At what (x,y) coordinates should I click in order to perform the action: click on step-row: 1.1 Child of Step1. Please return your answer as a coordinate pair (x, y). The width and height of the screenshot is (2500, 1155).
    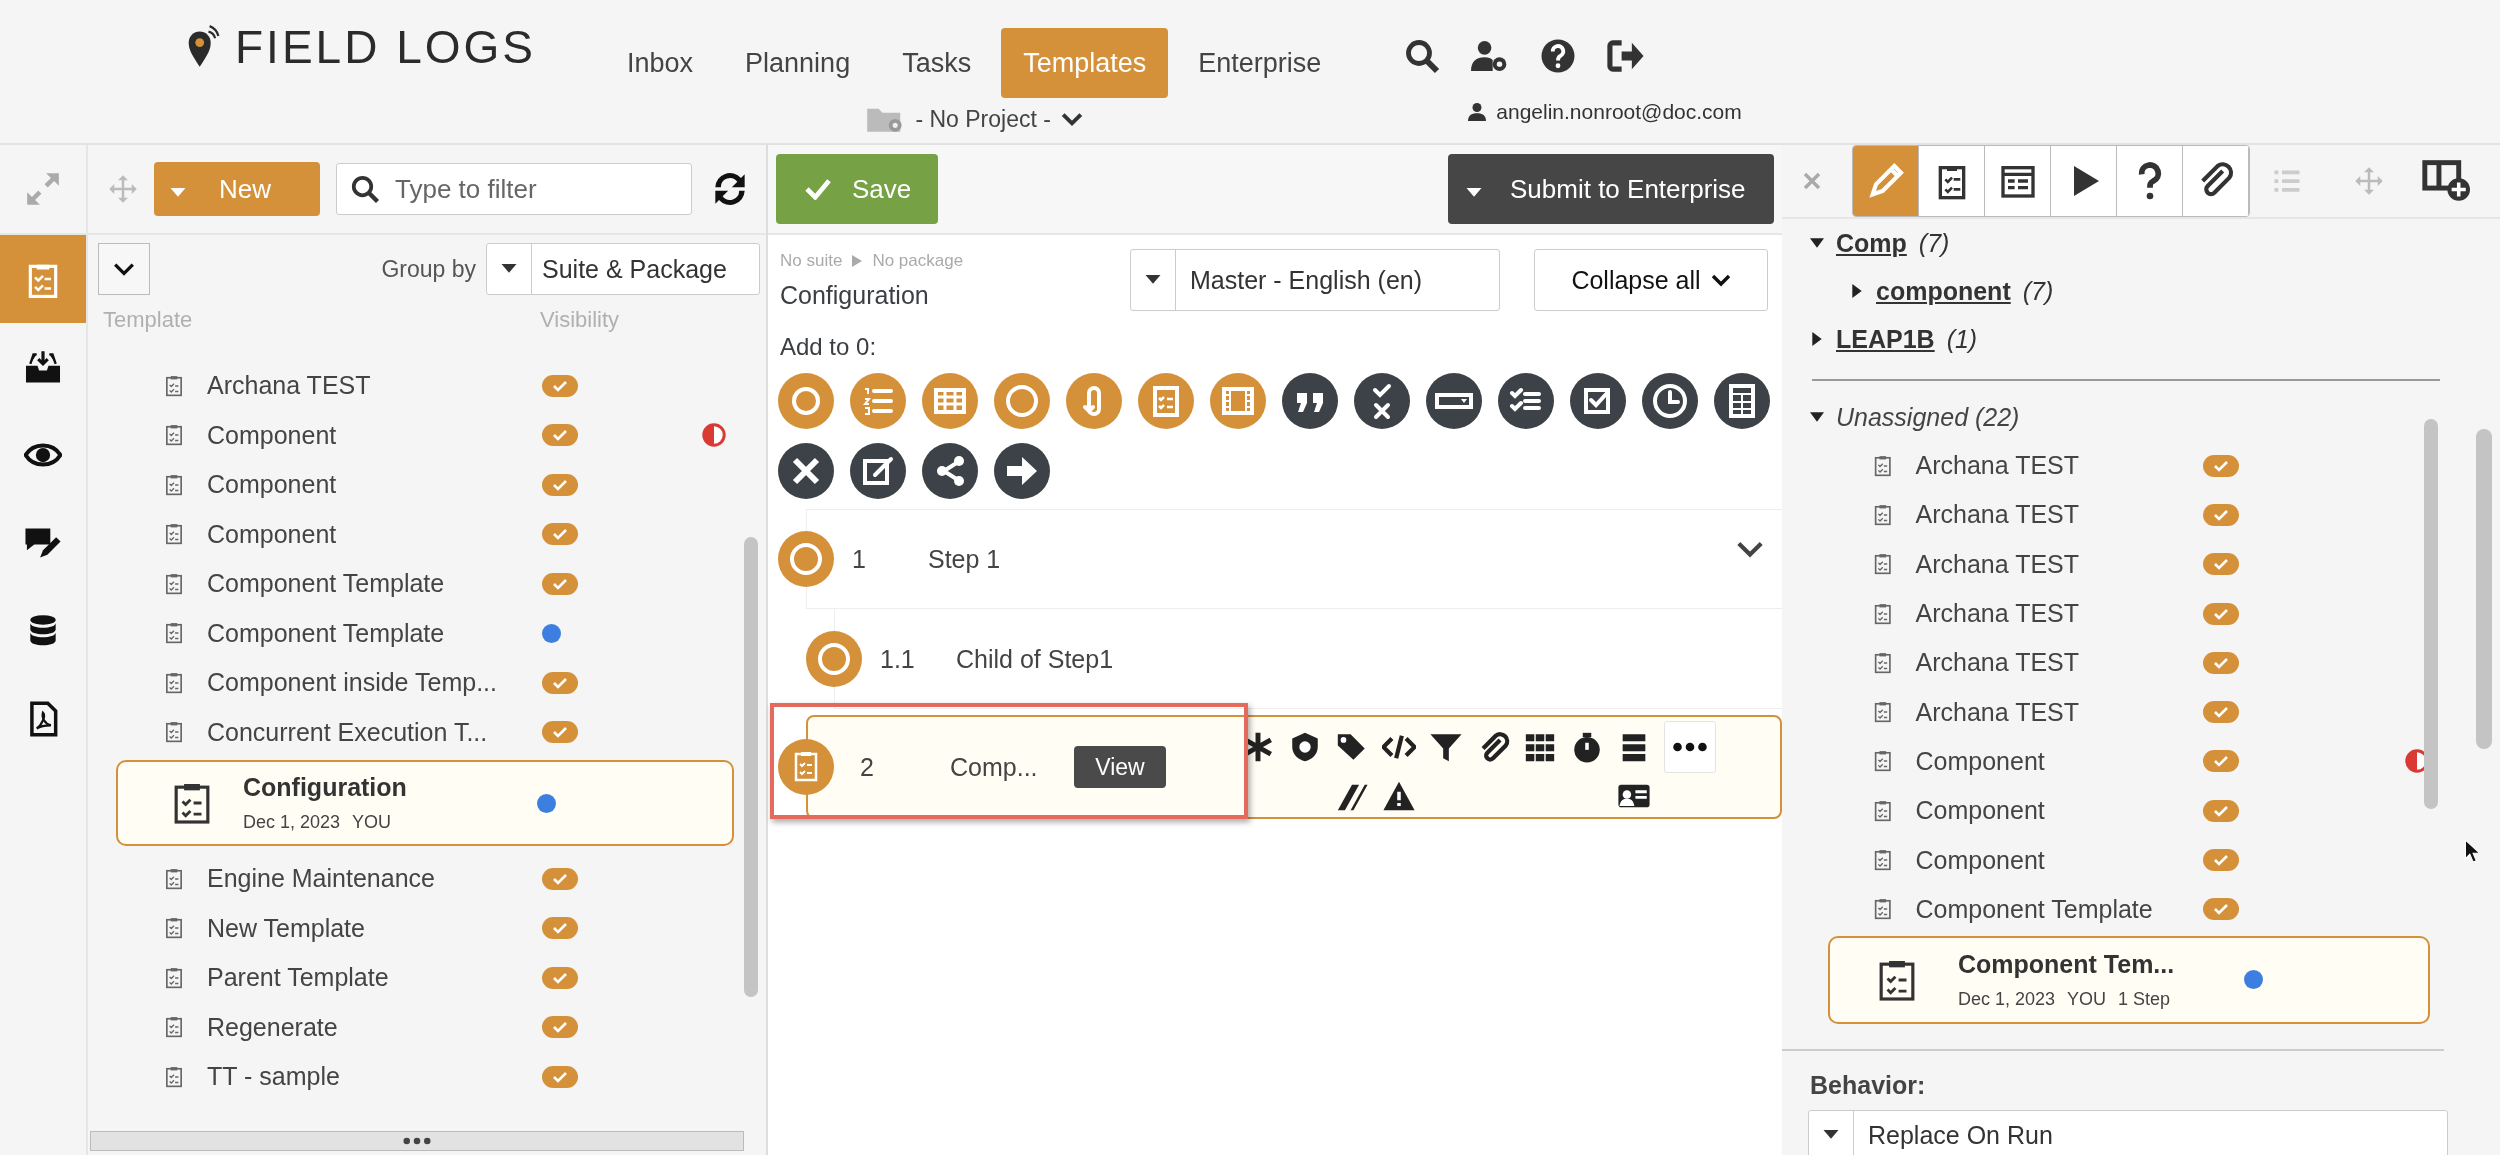
    Looking at the image, I should click on (1294, 659).